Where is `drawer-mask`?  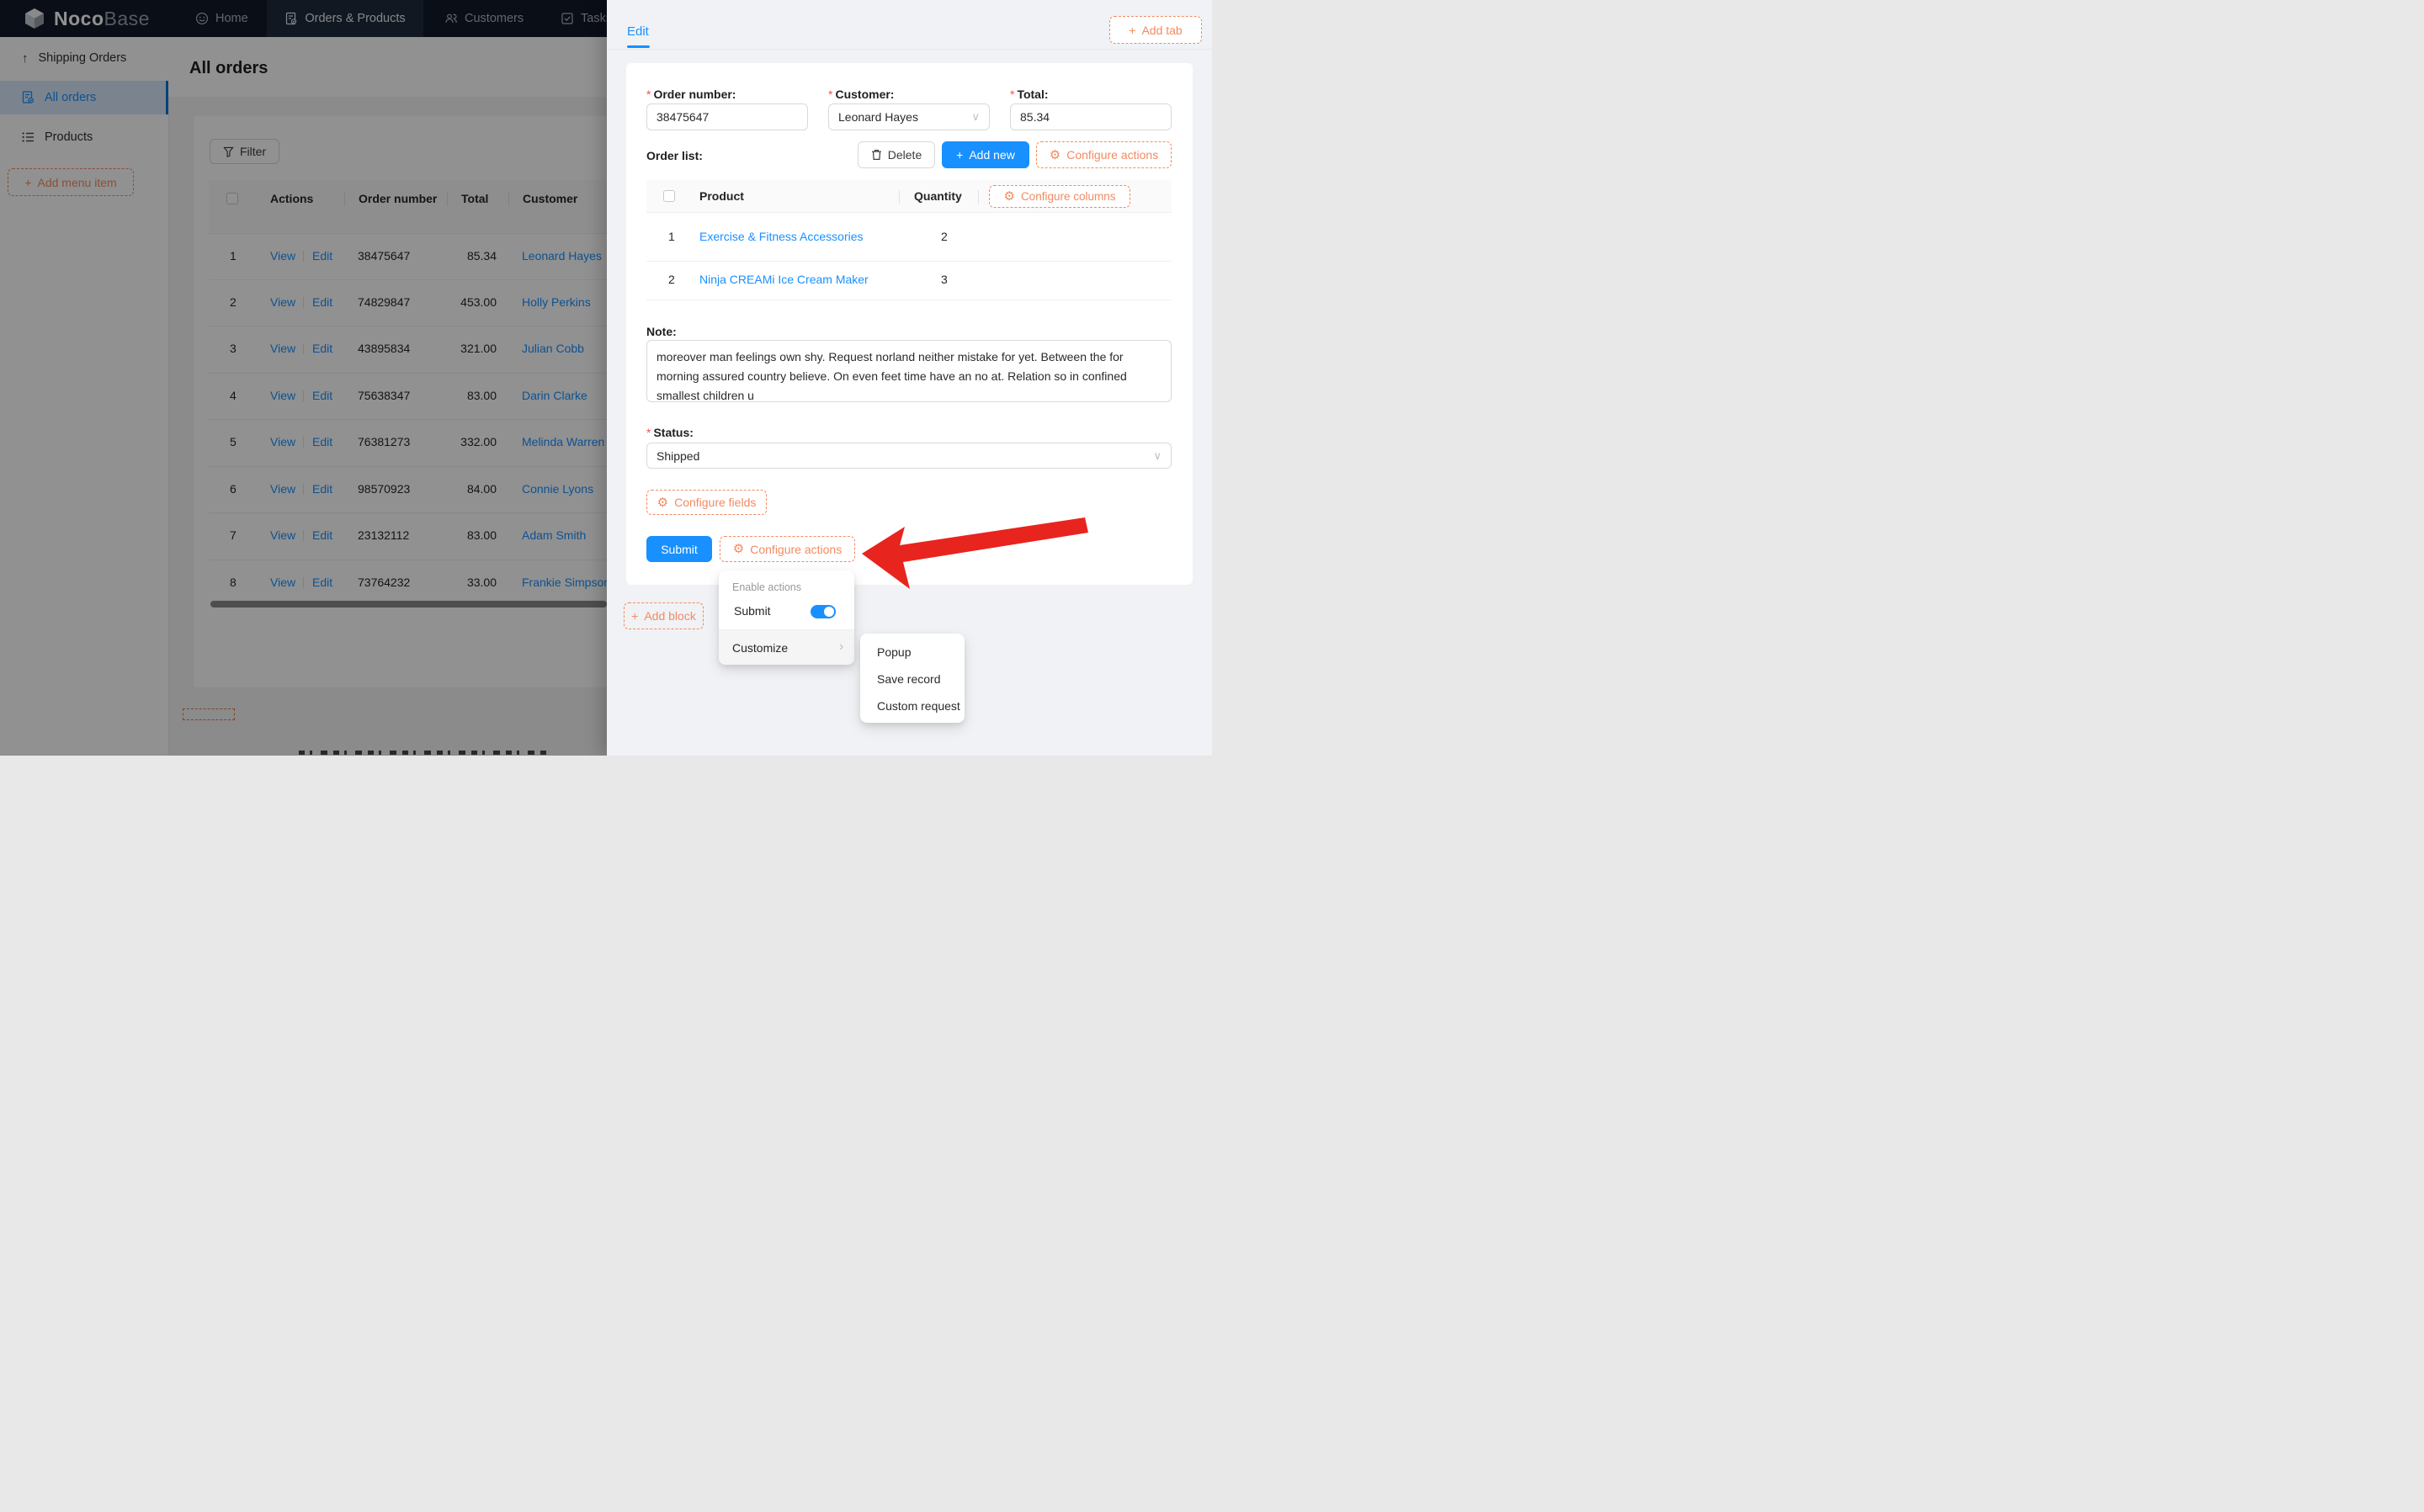
drawer-mask is located at coordinates (303, 378).